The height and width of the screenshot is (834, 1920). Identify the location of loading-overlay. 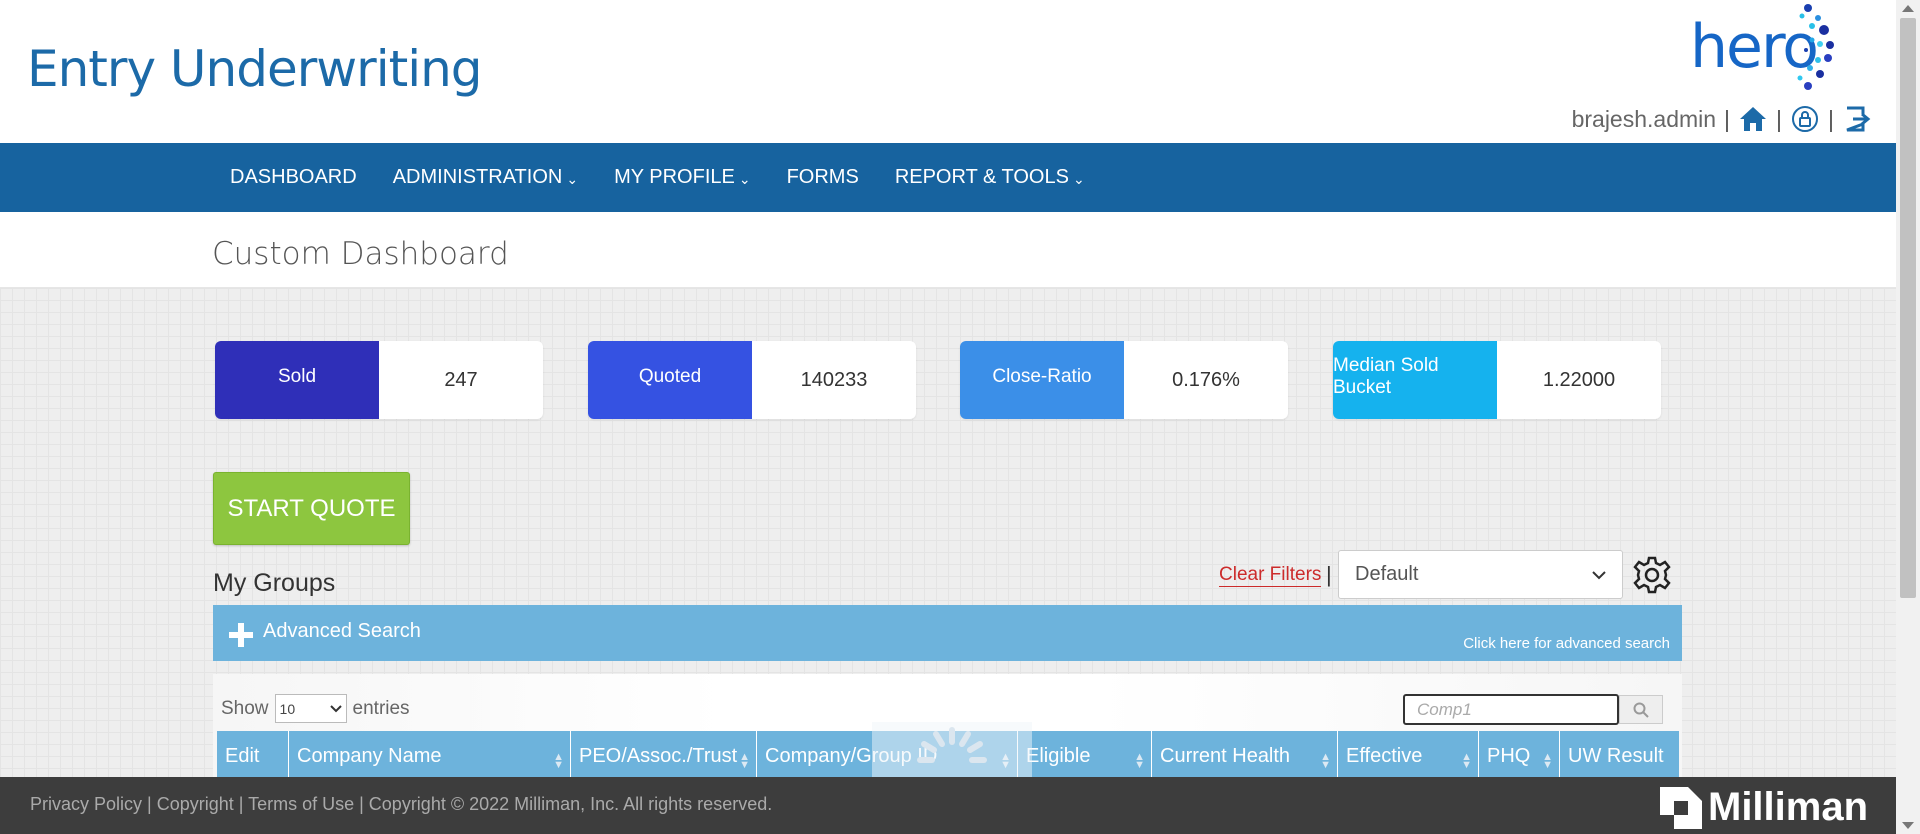
(952, 749).